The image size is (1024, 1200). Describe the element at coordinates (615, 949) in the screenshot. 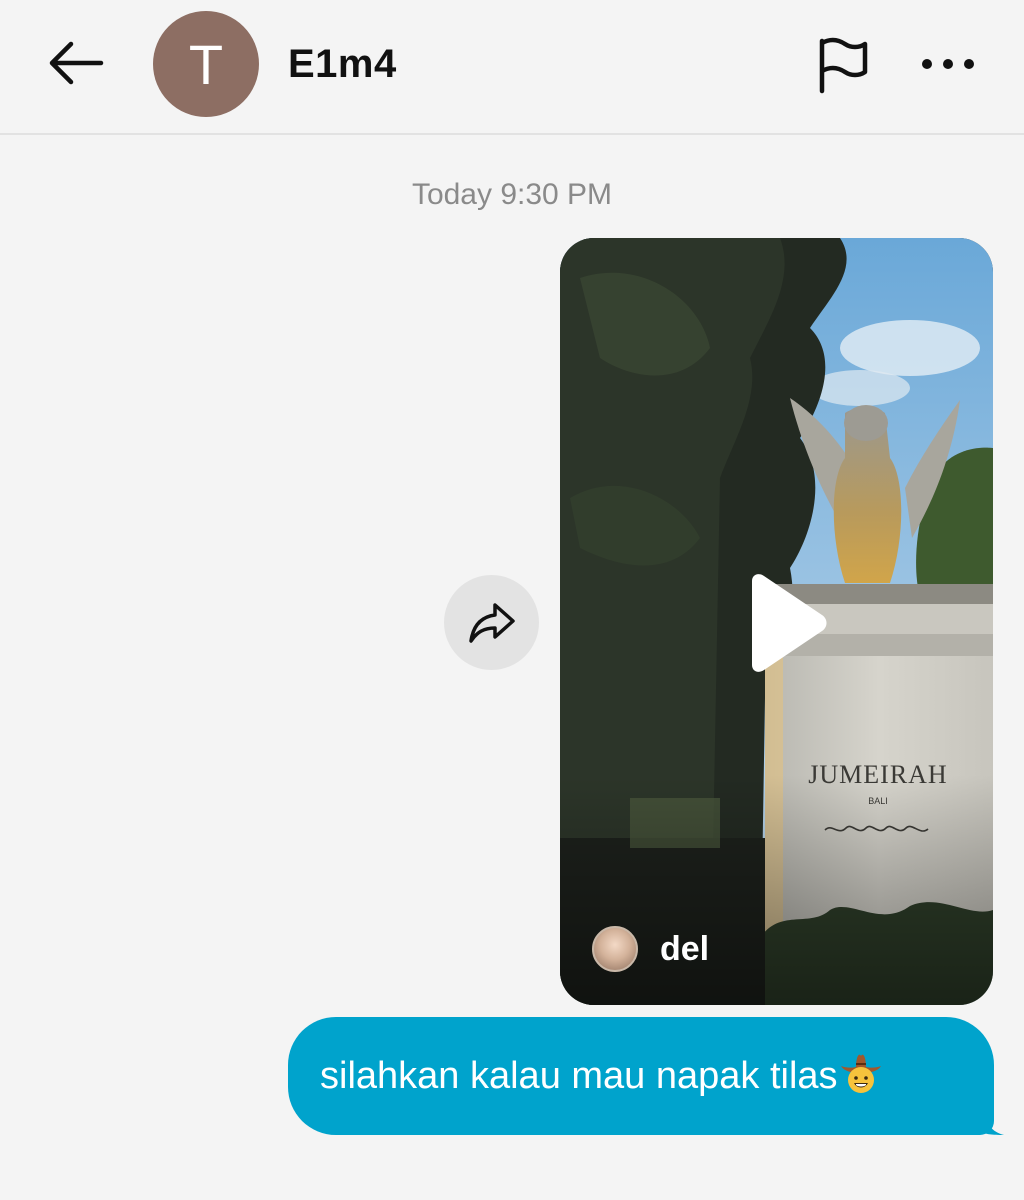

I see `author-avatar` at that location.